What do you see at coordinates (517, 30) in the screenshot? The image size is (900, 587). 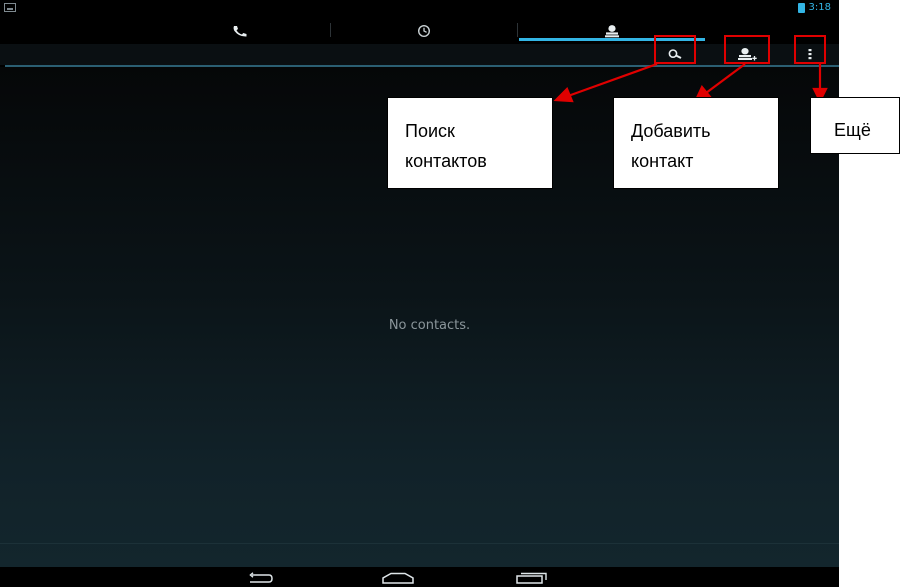 I see `tab-separator` at bounding box center [517, 30].